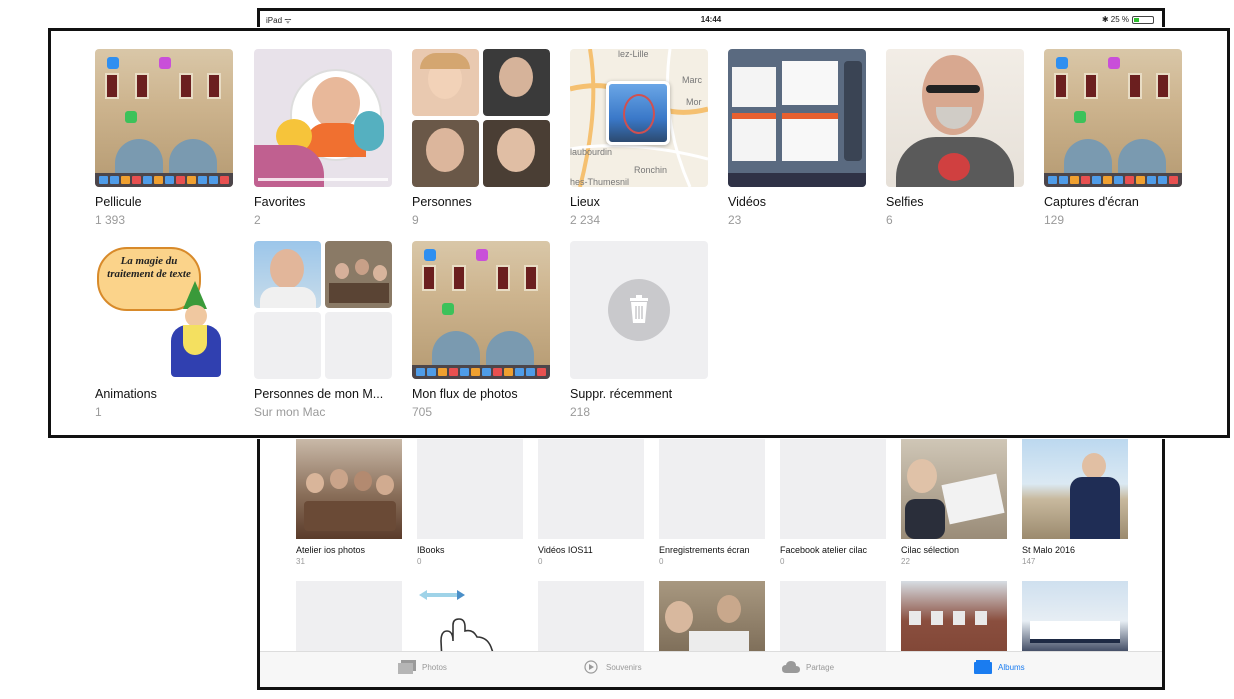 The image size is (1234, 699). What do you see at coordinates (930, 550) in the screenshot?
I see `album-title: Cilac sélection` at bounding box center [930, 550].